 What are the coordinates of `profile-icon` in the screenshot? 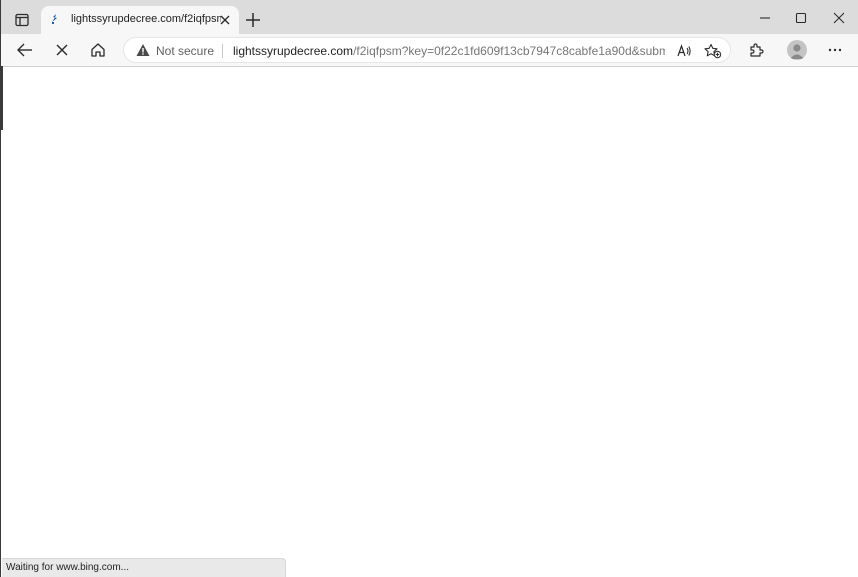 It's located at (797, 51).